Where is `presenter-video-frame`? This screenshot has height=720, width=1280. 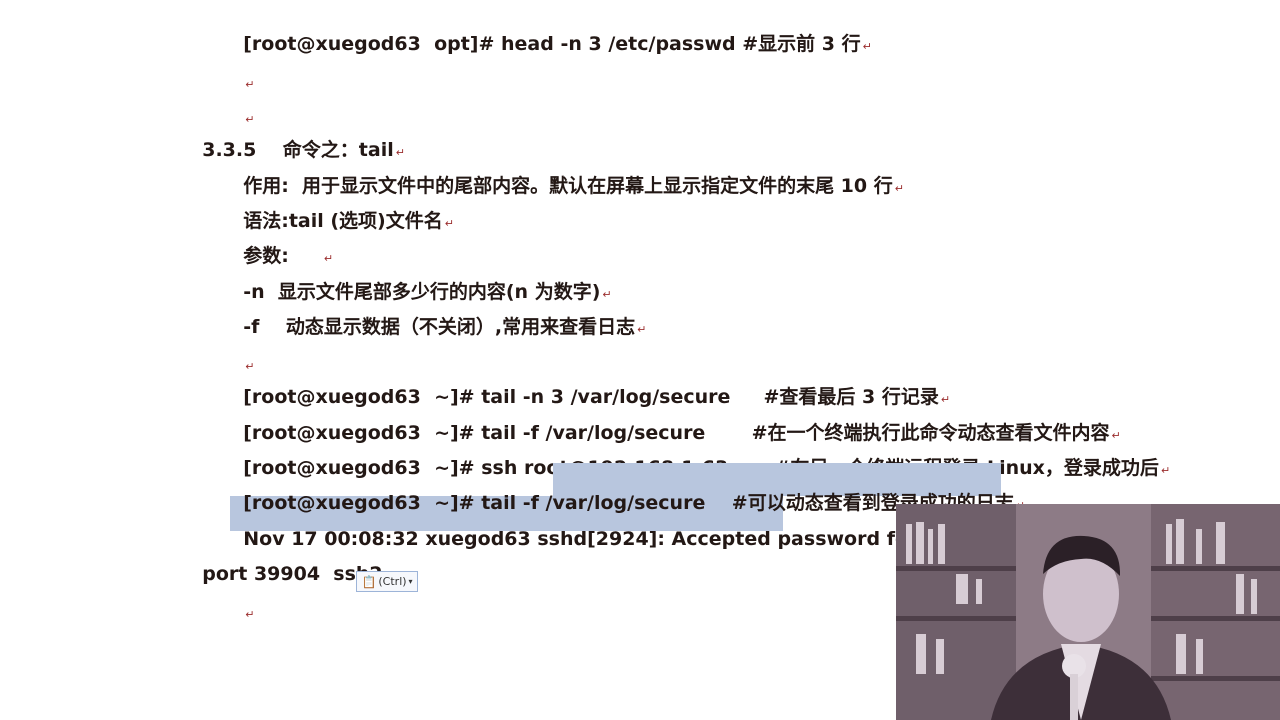
presenter-video-frame is located at coordinates (1088, 612).